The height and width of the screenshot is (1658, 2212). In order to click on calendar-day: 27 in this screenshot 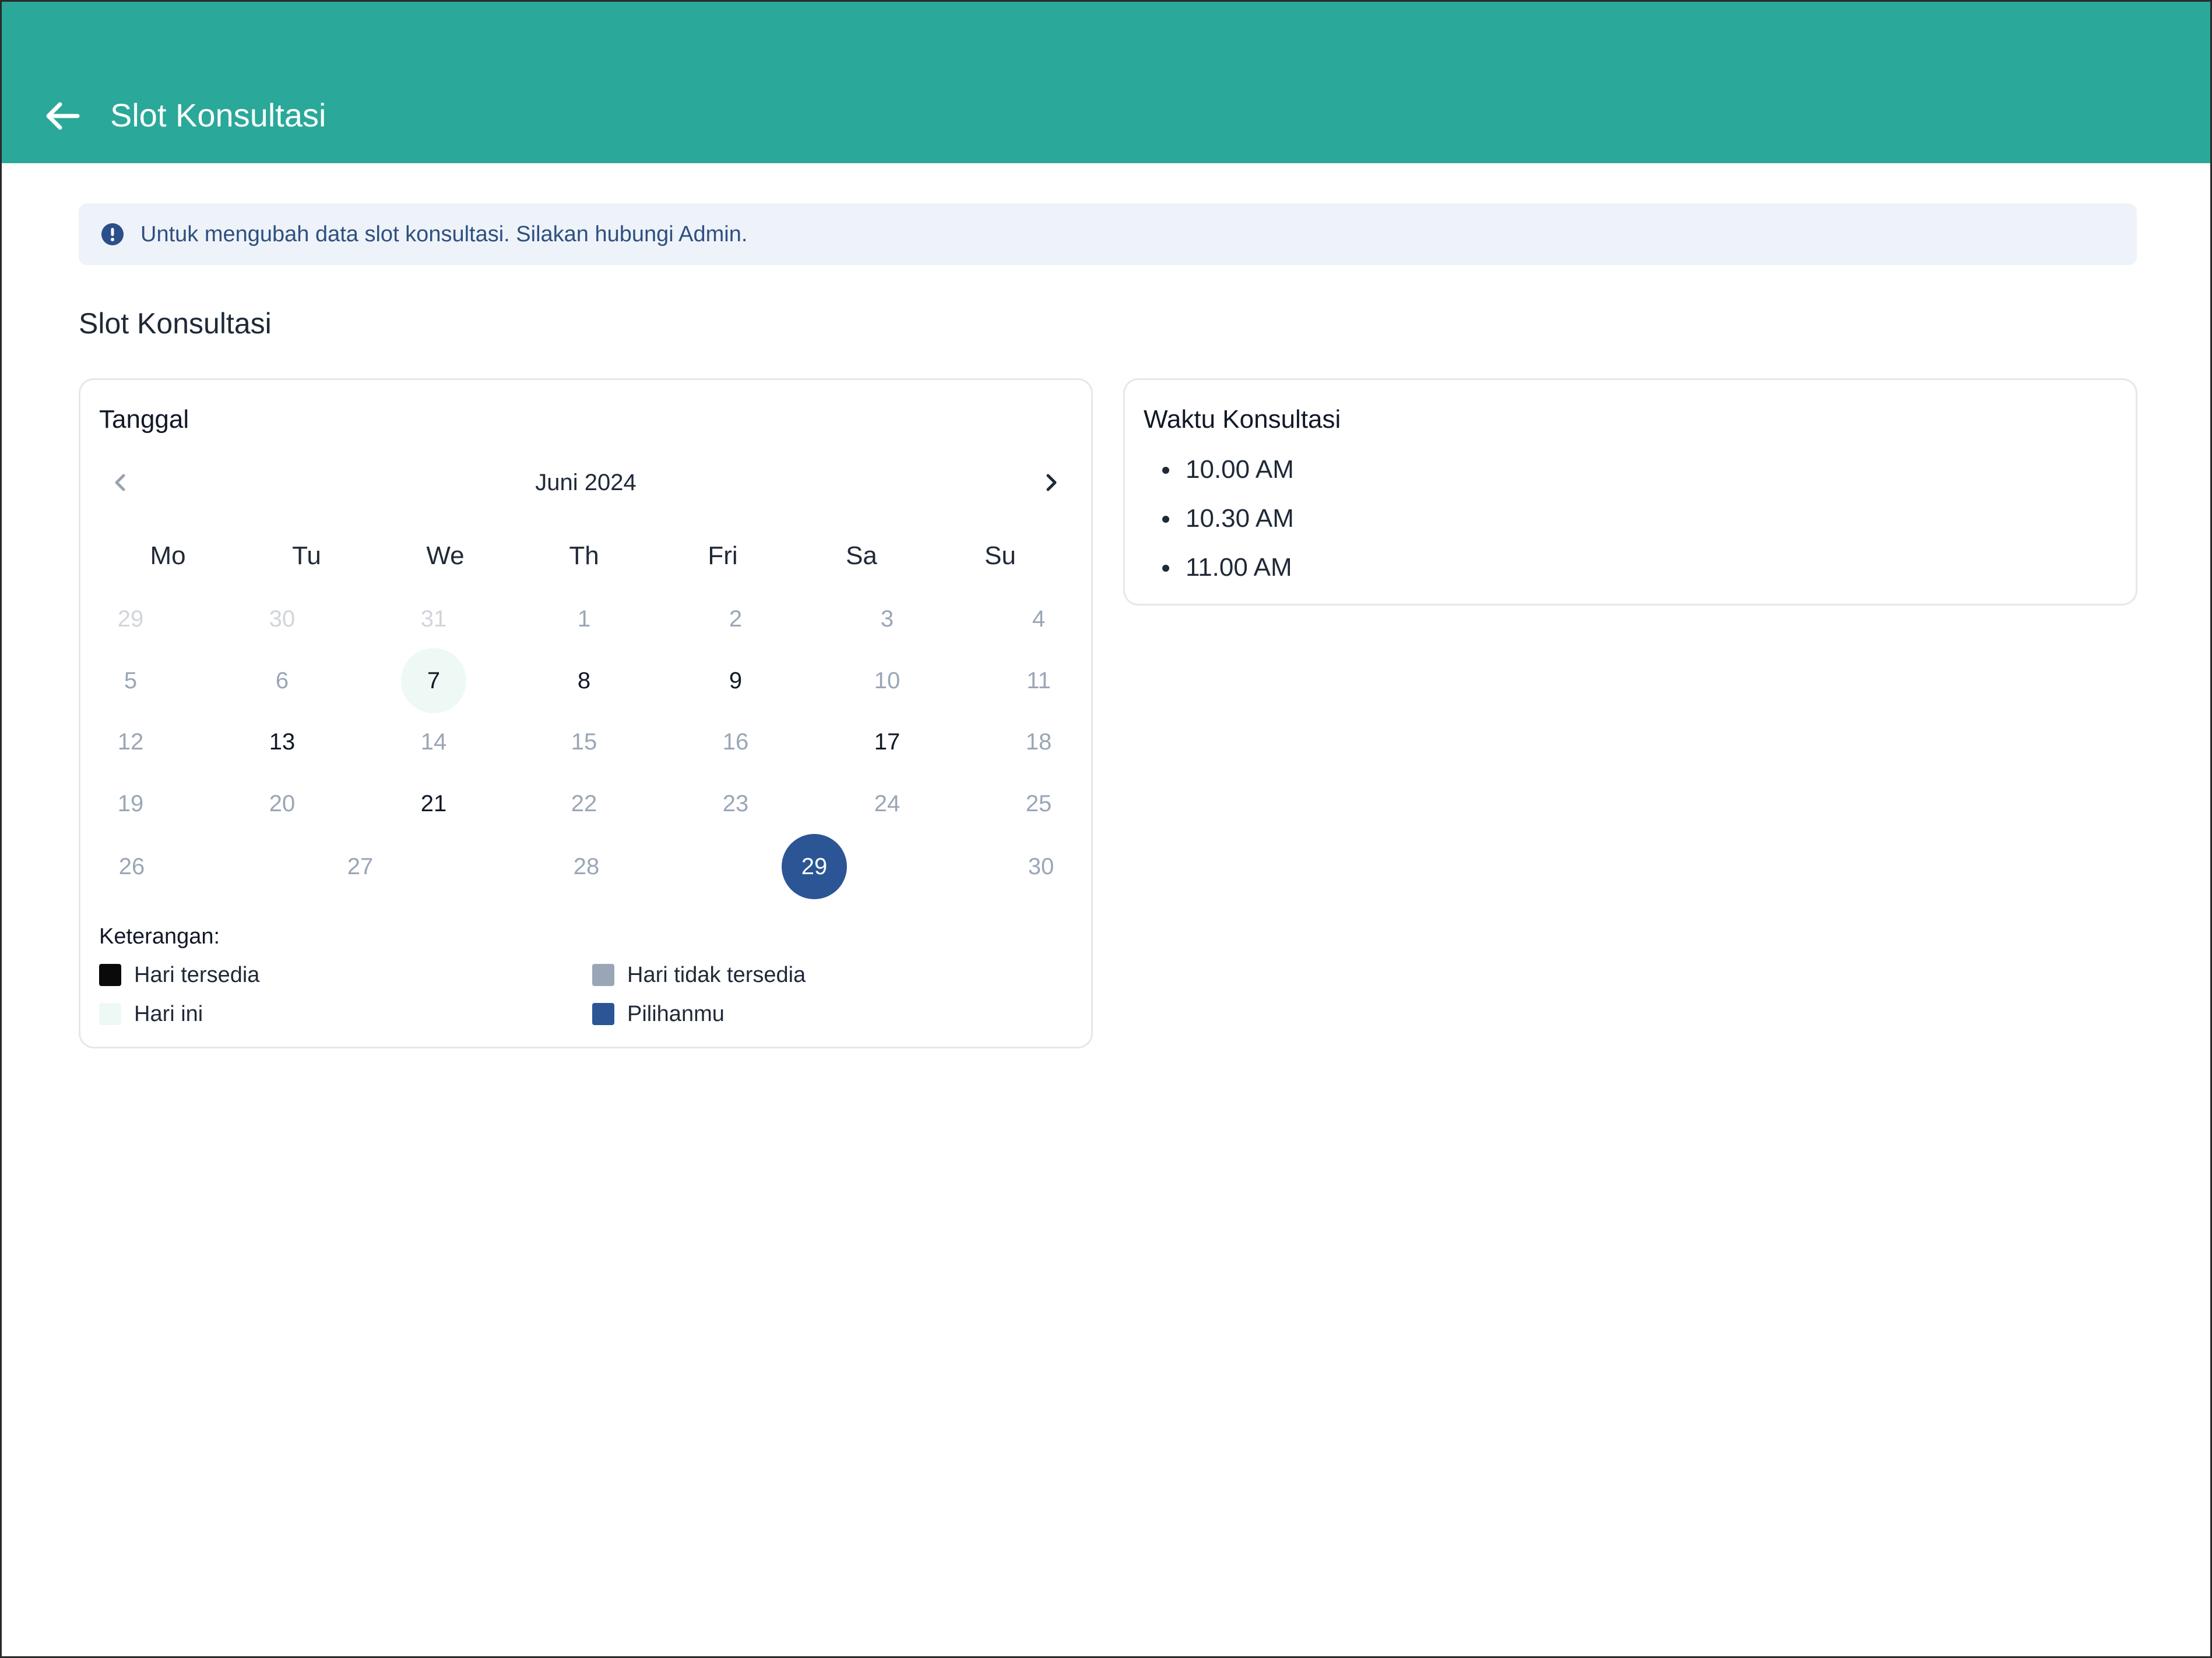, I will do `click(360, 866)`.